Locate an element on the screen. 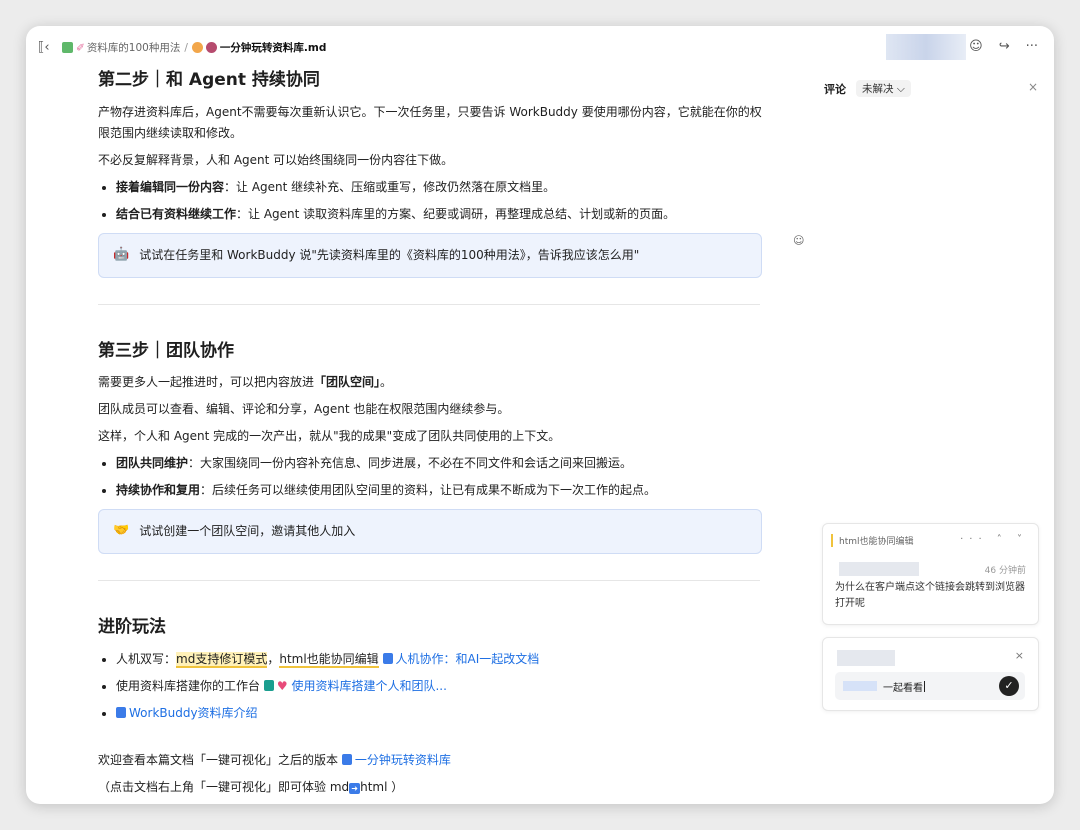 The image size is (1080, 830). comments-filter-dropdown: 未解决 ⌵ is located at coordinates (883, 88).